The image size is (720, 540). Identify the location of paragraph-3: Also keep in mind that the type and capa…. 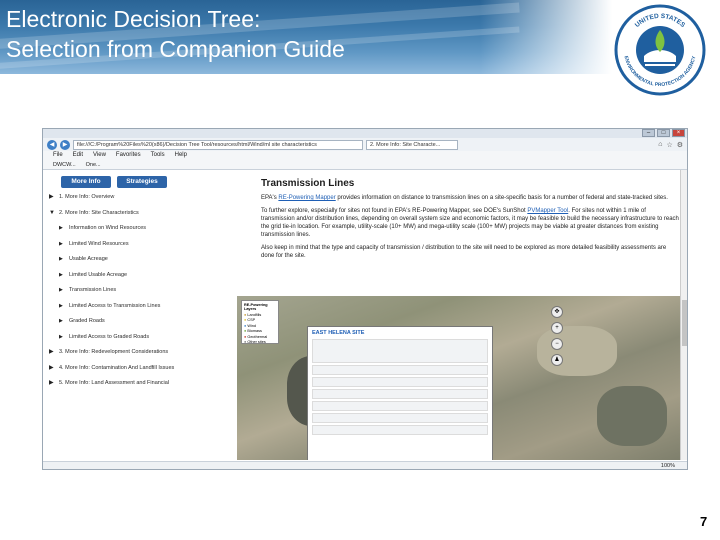
(464, 252).